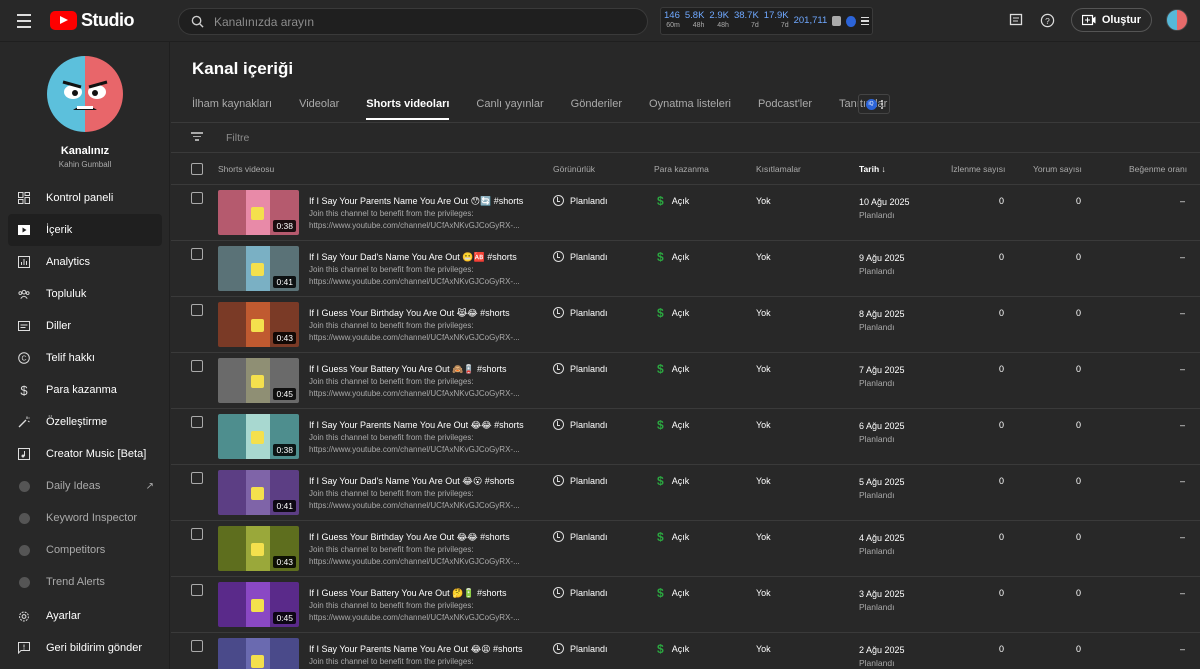 Image resolution: width=1200 pixels, height=669 pixels. What do you see at coordinates (85, 294) in the screenshot?
I see `sidebar-item-community: Topluluk` at bounding box center [85, 294].